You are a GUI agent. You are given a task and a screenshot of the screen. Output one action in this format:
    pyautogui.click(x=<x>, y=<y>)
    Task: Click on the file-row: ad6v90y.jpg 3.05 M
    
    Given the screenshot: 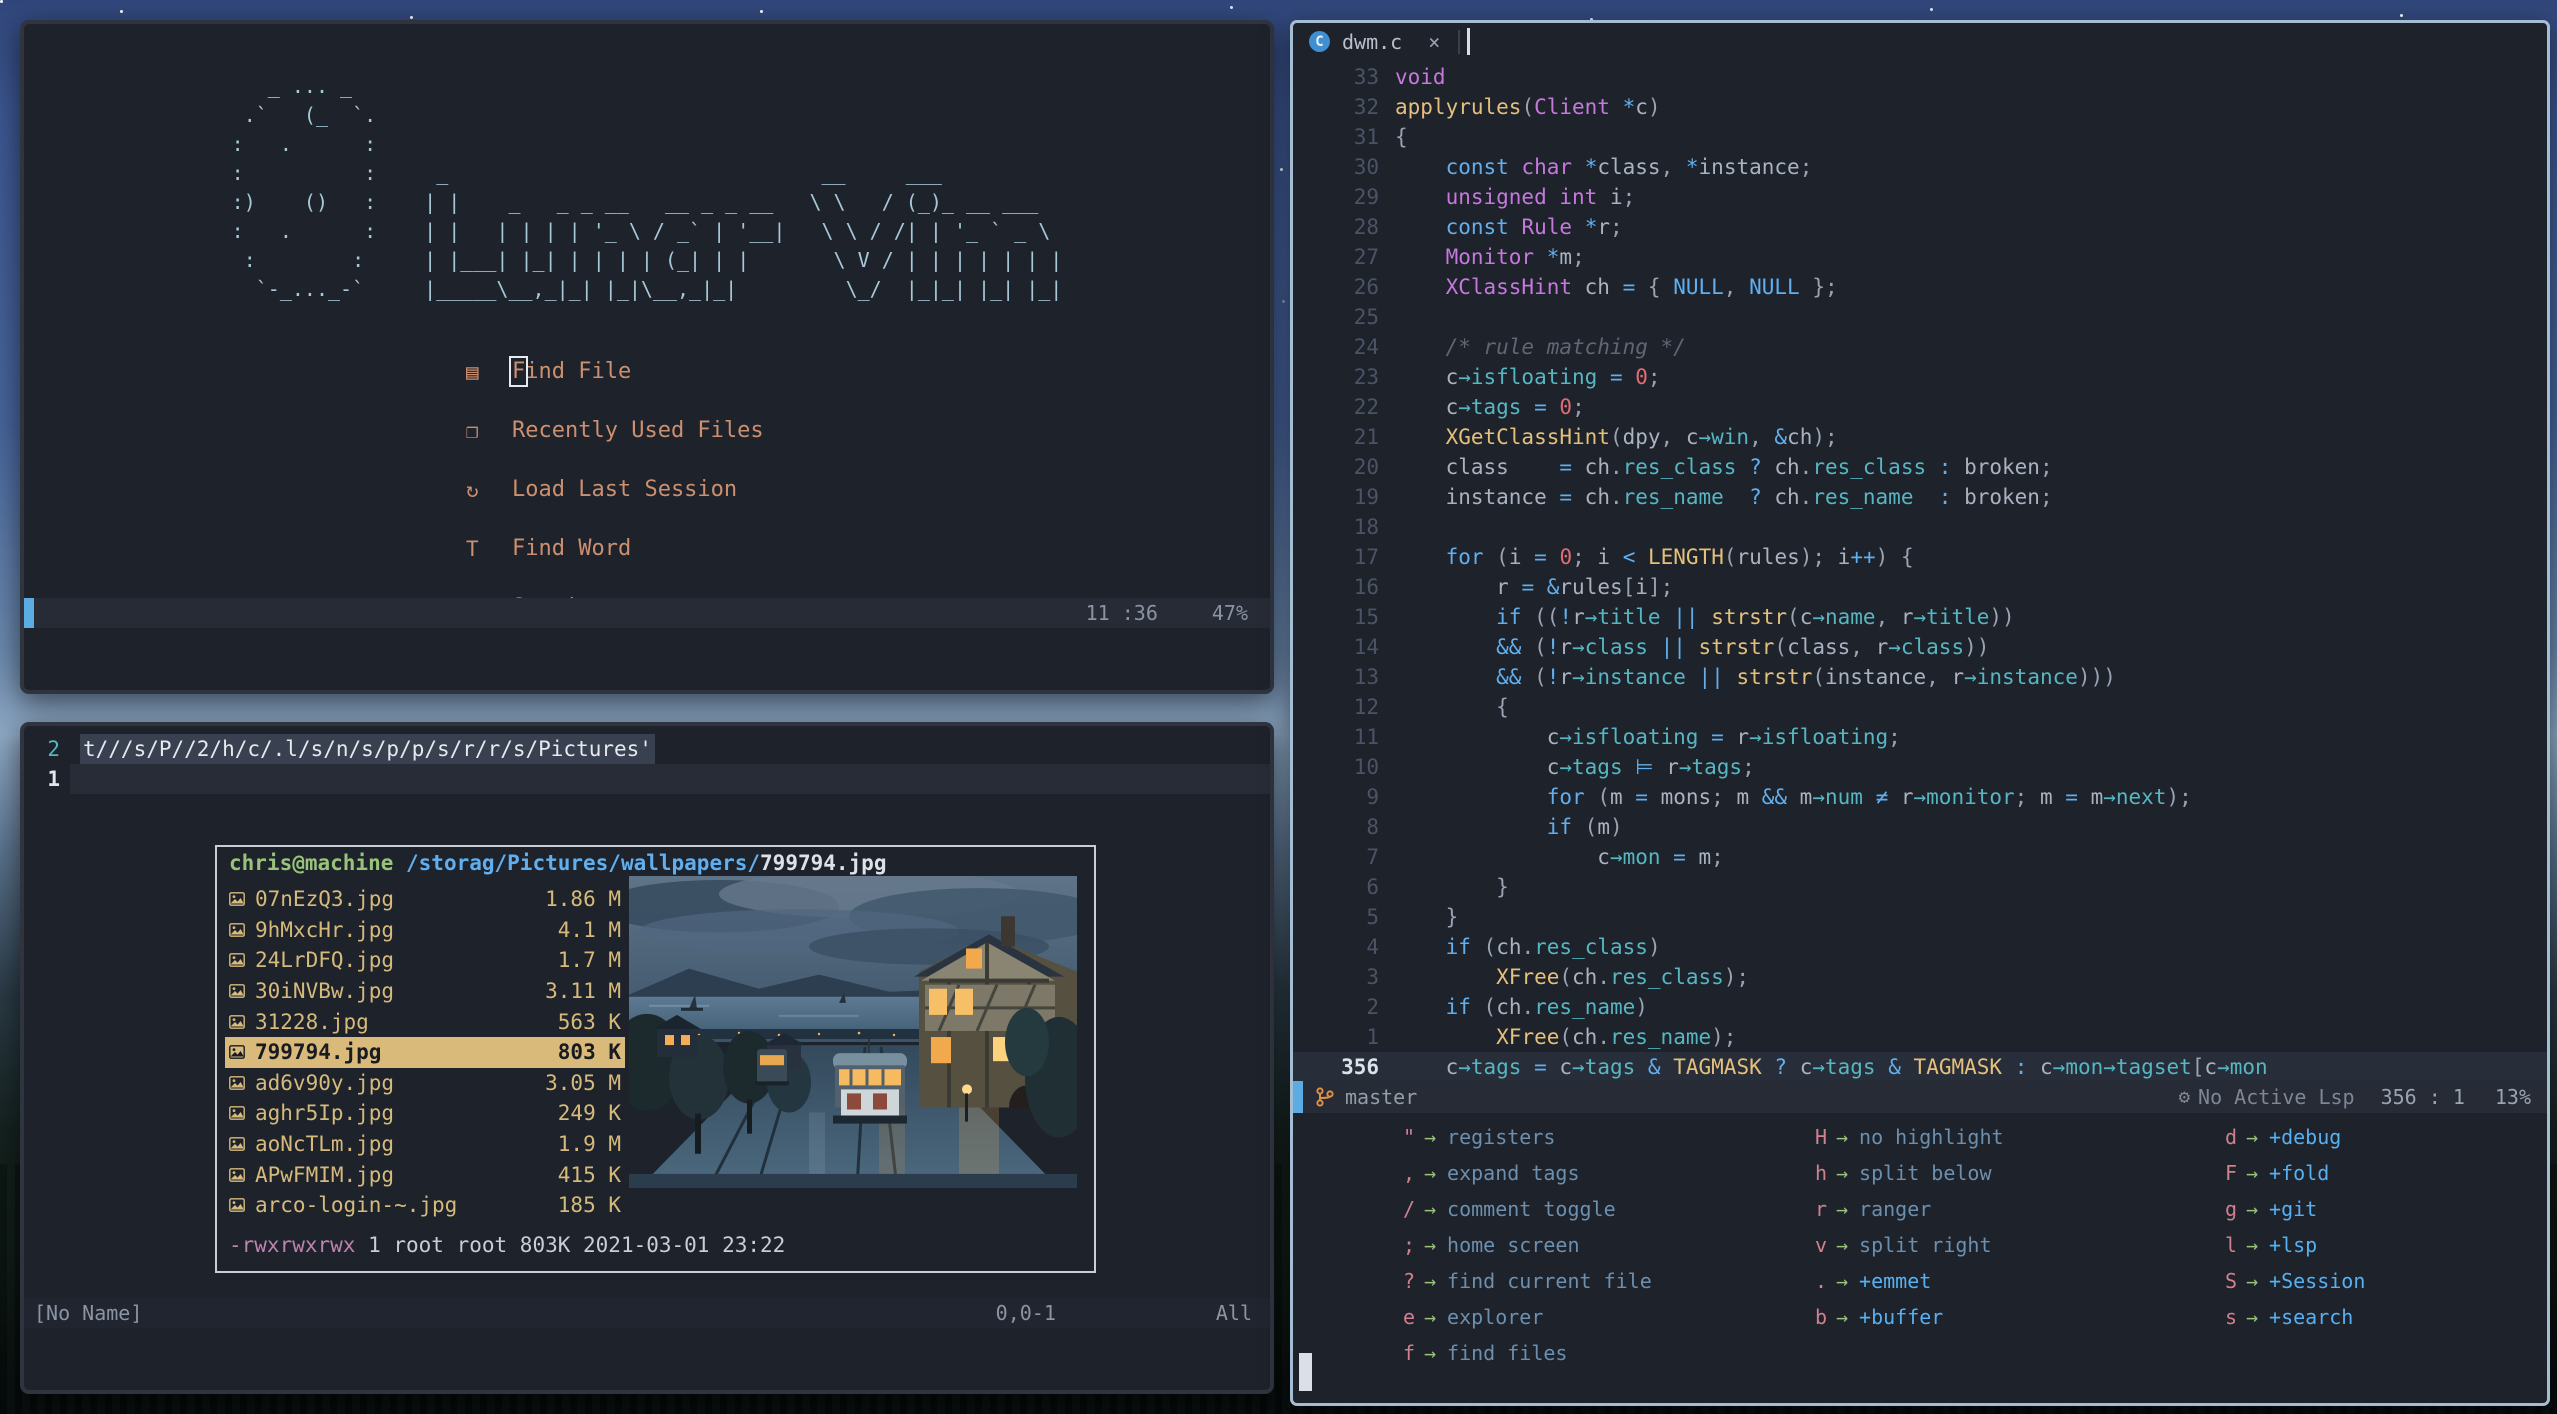 What is the action you would take?
    pyautogui.click(x=425, y=1083)
    